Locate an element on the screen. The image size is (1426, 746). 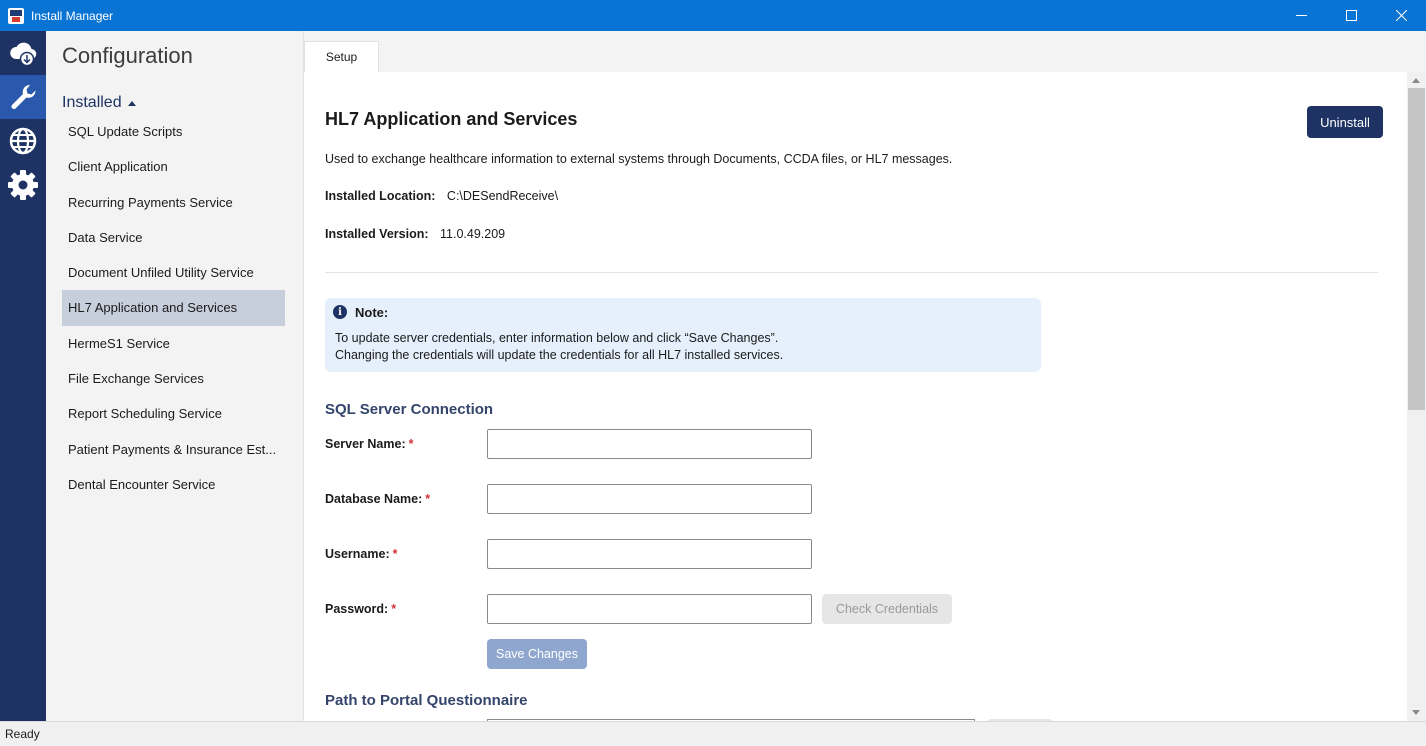
cloud-download-icon is located at coordinates (23, 54).